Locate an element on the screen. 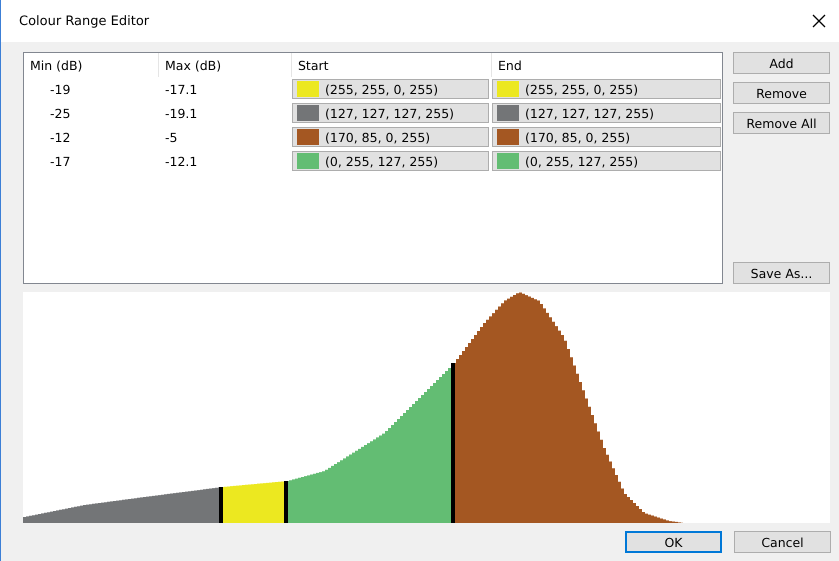 The image size is (839, 561). ok-button: OK is located at coordinates (673, 542).